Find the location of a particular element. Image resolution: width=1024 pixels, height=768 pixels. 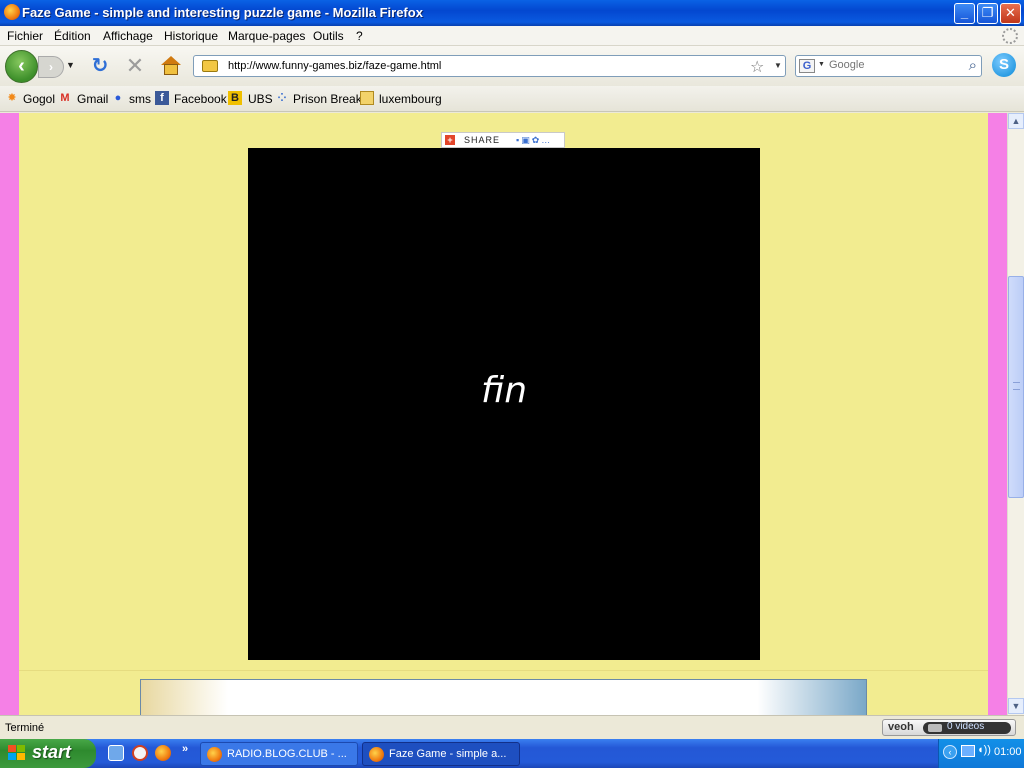

history-dropdown-icon: ▼ is located at coordinates (70, 65).